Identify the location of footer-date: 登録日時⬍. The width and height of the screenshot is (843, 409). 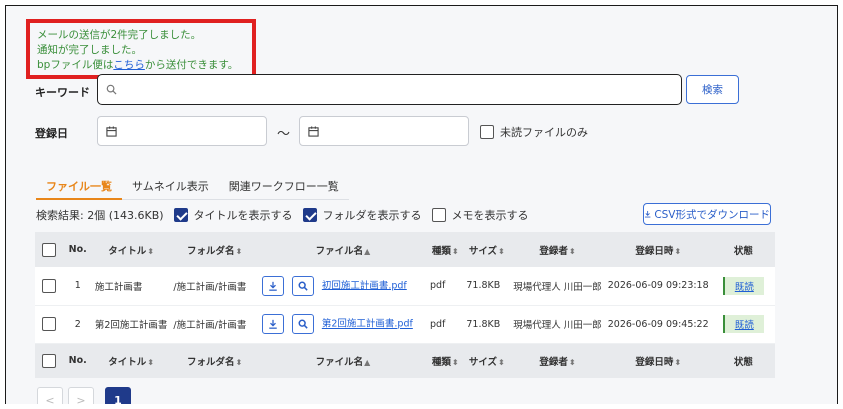
(658, 360).